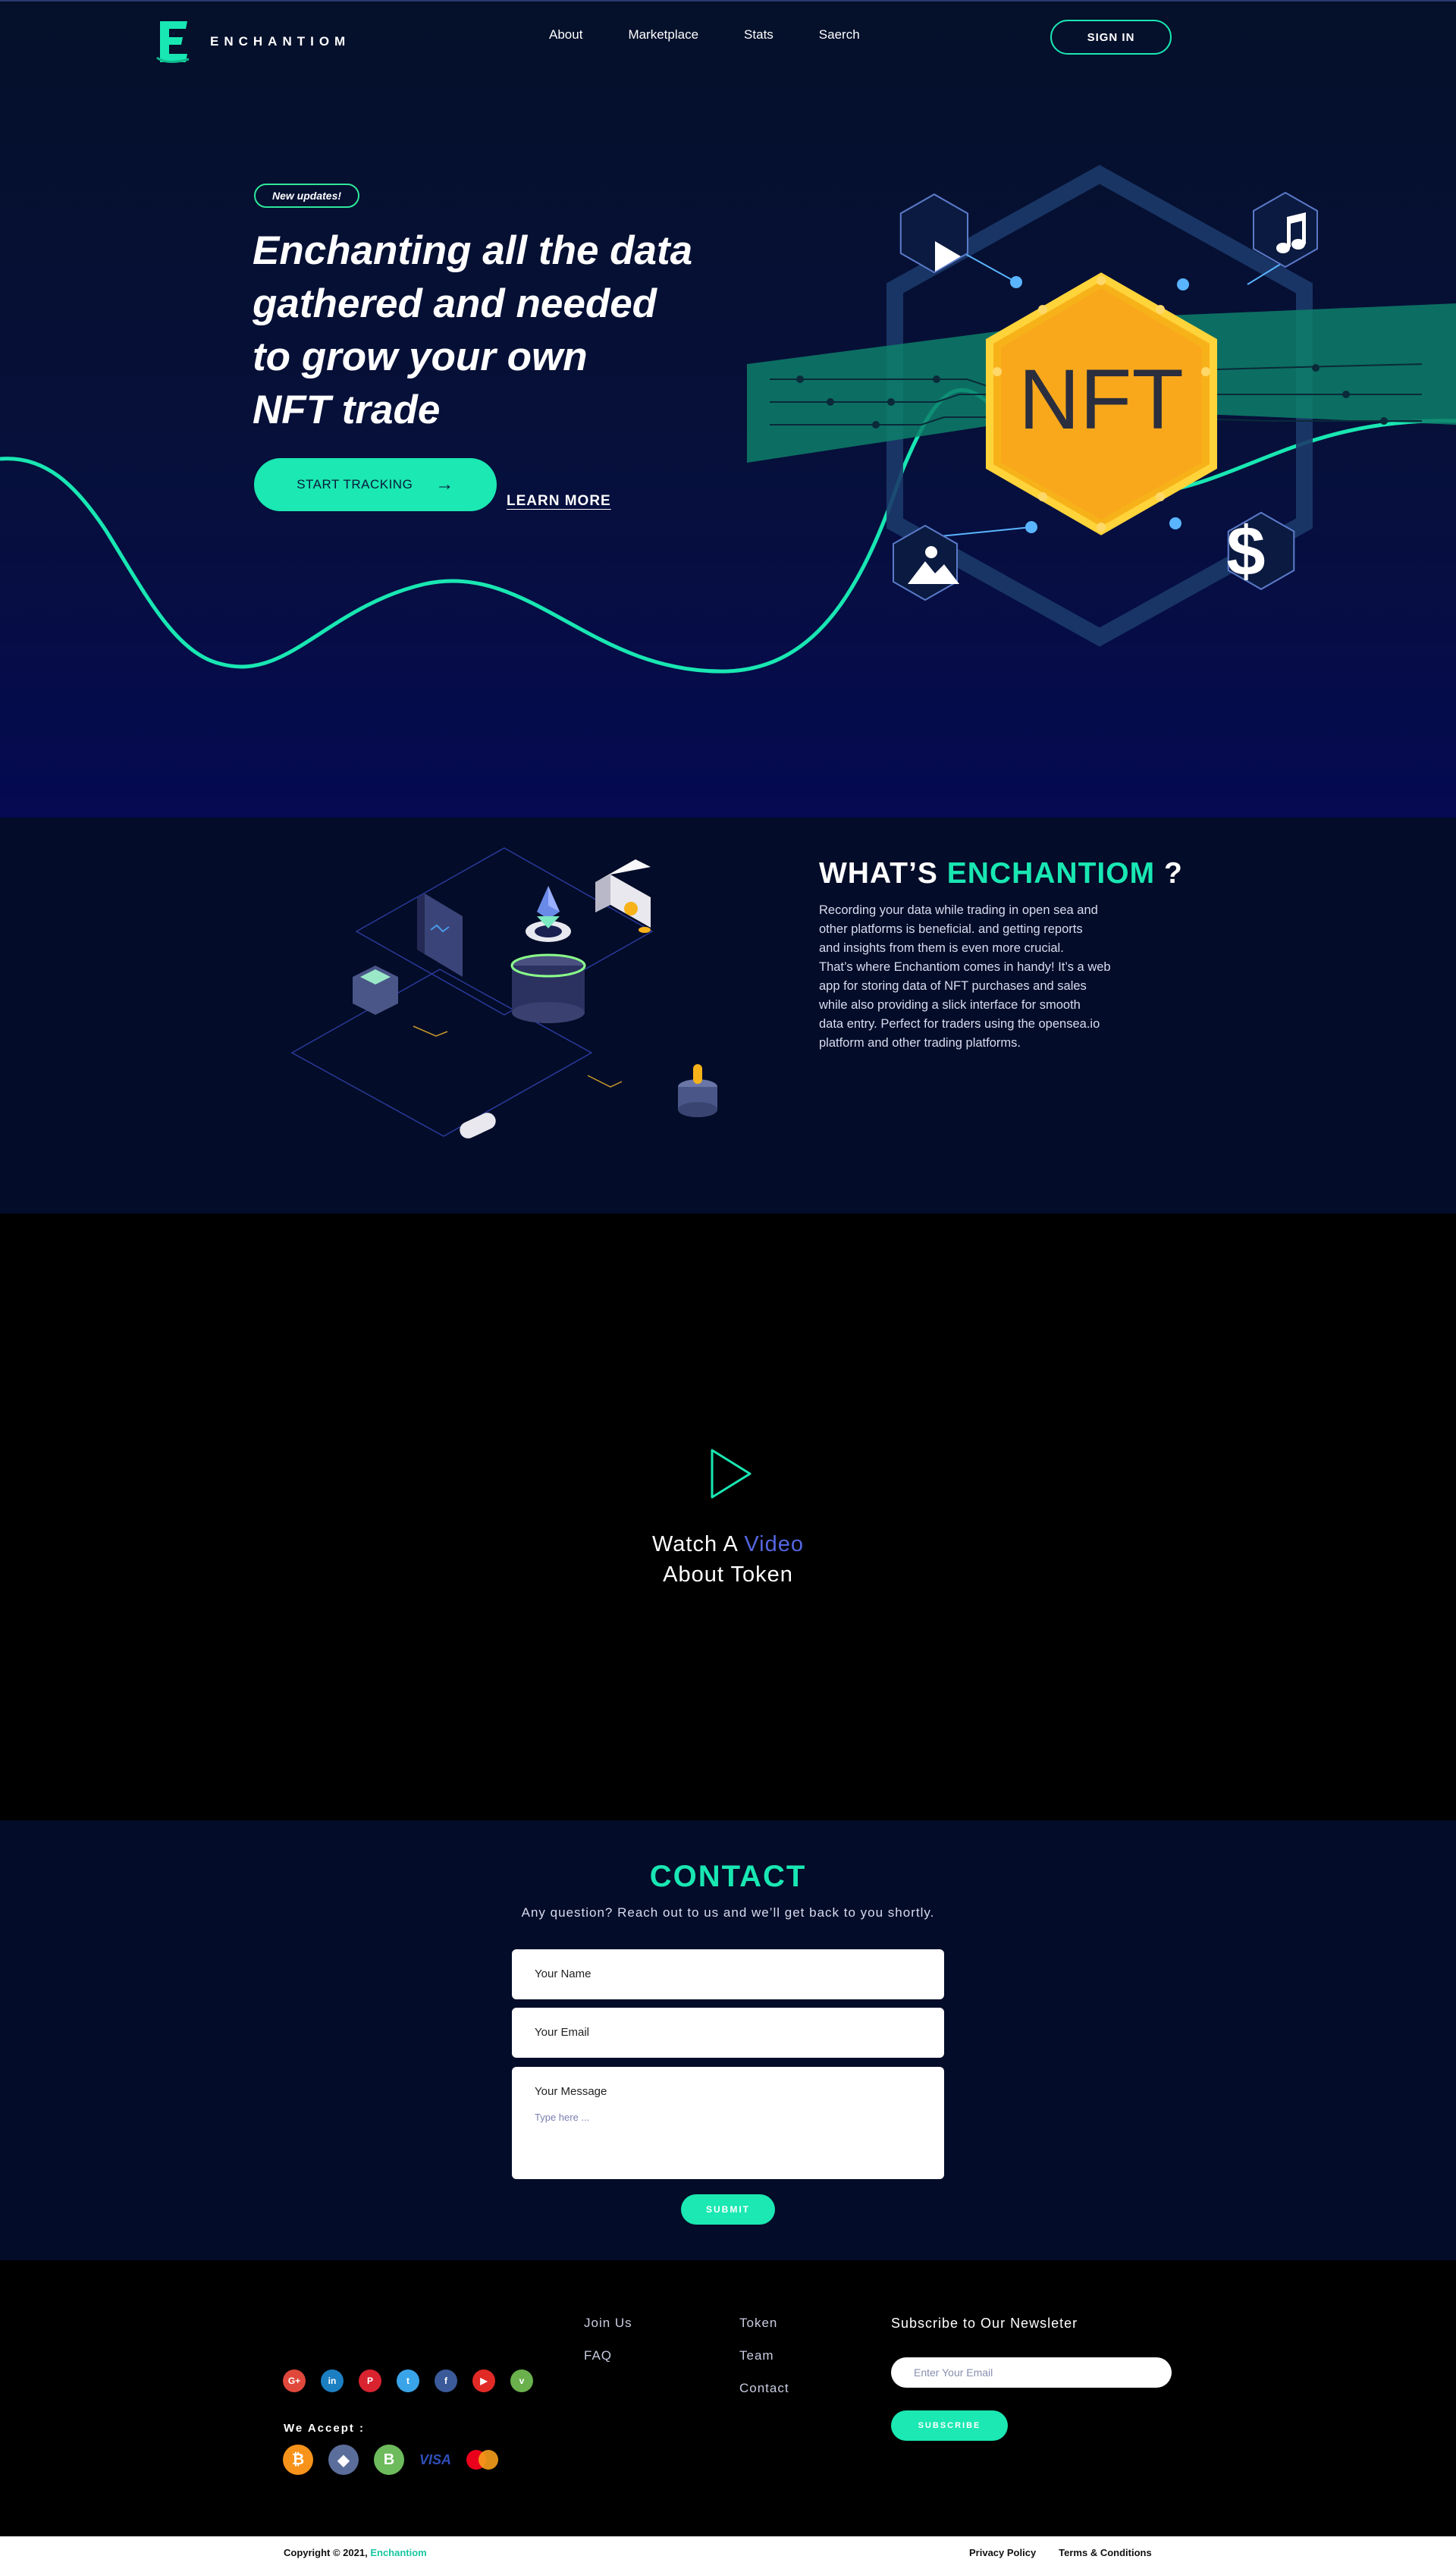 The image size is (1456, 2572). I want to click on hero-title-line: to grow your own, so click(420, 357).